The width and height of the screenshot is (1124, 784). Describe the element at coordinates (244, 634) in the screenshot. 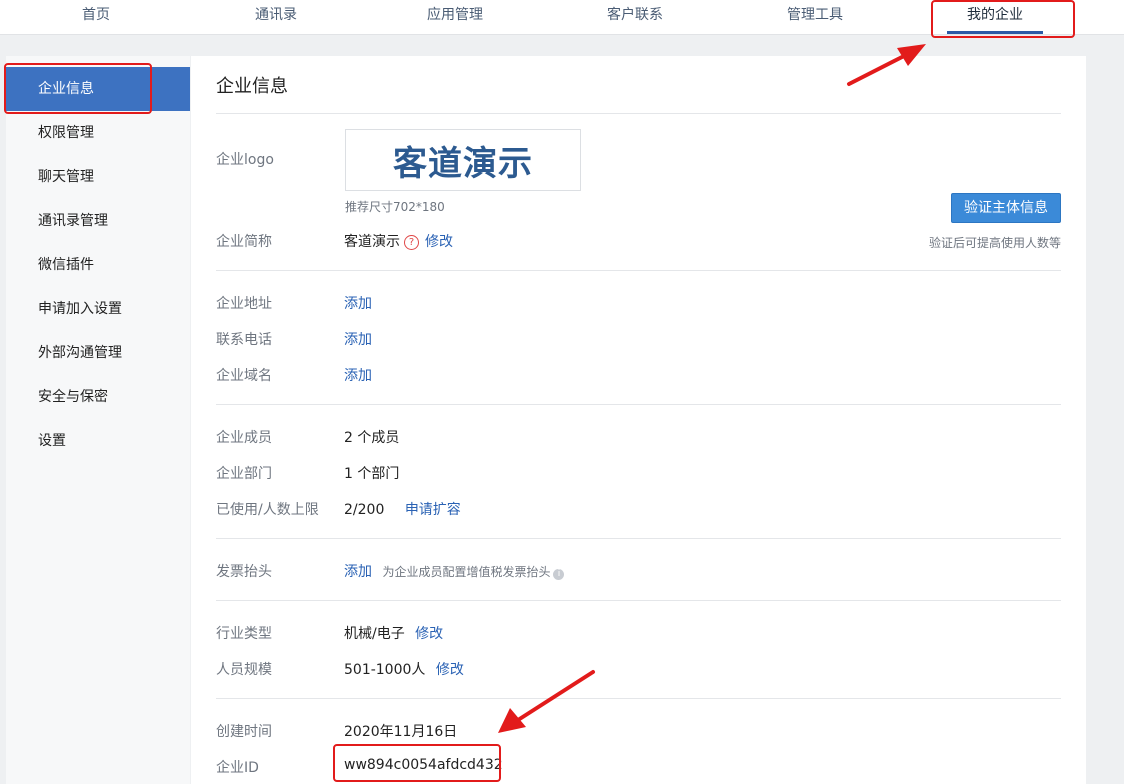

I see `industry-label: 行业类型` at that location.